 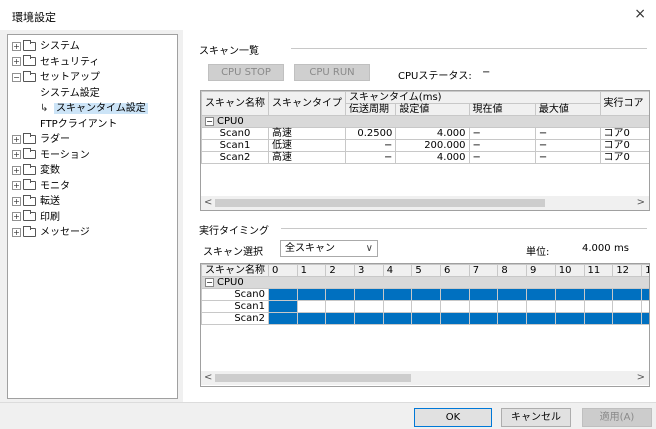 What do you see at coordinates (596, 248) in the screenshot?
I see `unit-value: 4.000` at bounding box center [596, 248].